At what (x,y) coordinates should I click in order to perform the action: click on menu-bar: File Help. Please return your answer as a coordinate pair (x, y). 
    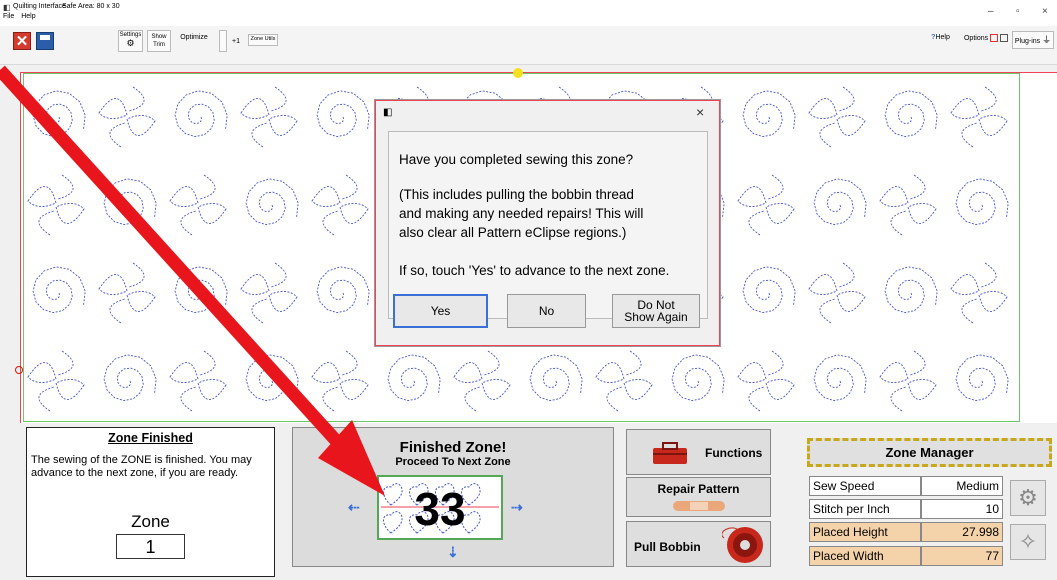
    Looking at the image, I should click on (22, 16).